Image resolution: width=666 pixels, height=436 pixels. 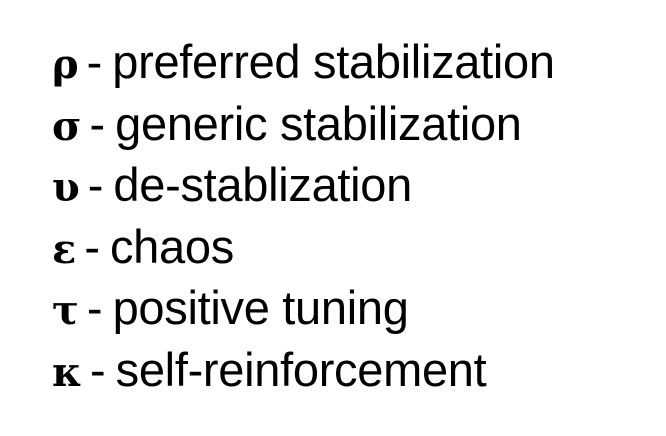 What do you see at coordinates (260, 307) in the screenshot?
I see `label-positive-tuning: positive tuning` at bounding box center [260, 307].